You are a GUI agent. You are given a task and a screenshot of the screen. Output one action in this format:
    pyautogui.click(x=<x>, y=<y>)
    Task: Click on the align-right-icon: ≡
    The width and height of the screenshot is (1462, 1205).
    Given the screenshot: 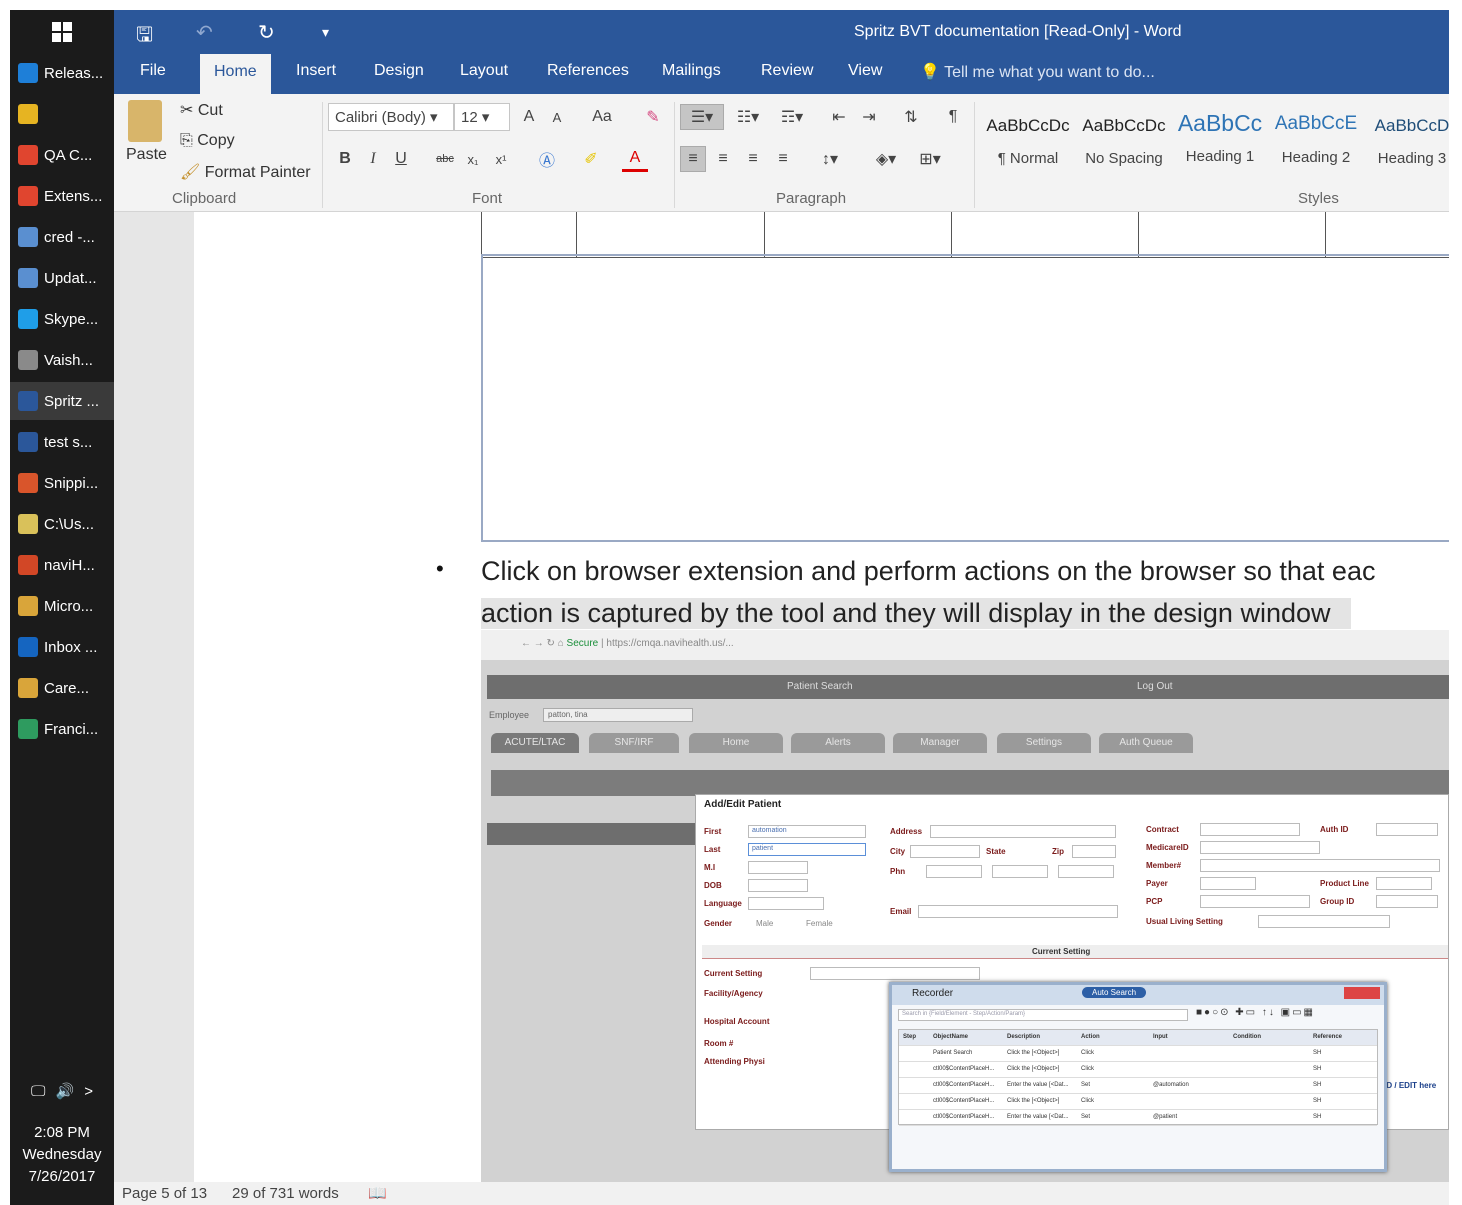 What is the action you would take?
    pyautogui.click(x=753, y=159)
    